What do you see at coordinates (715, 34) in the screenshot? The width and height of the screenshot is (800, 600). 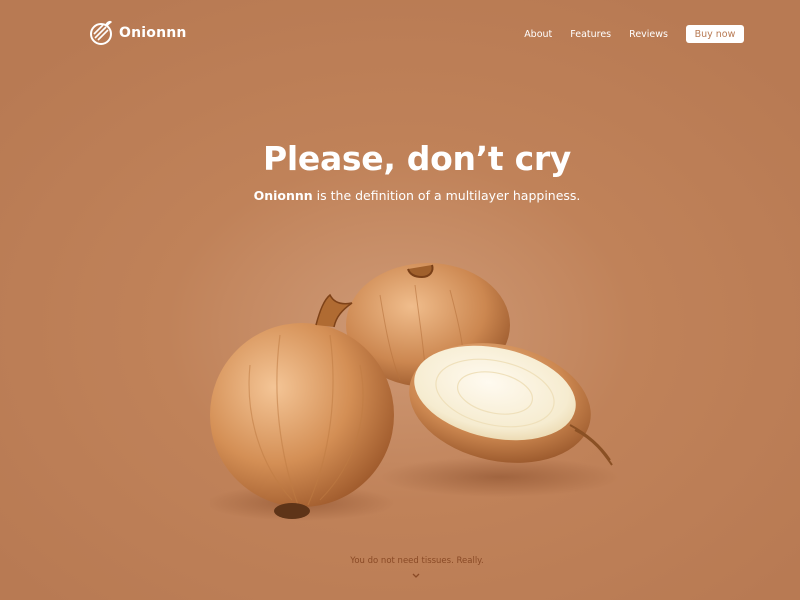 I see `buy-now-button: Buy now` at bounding box center [715, 34].